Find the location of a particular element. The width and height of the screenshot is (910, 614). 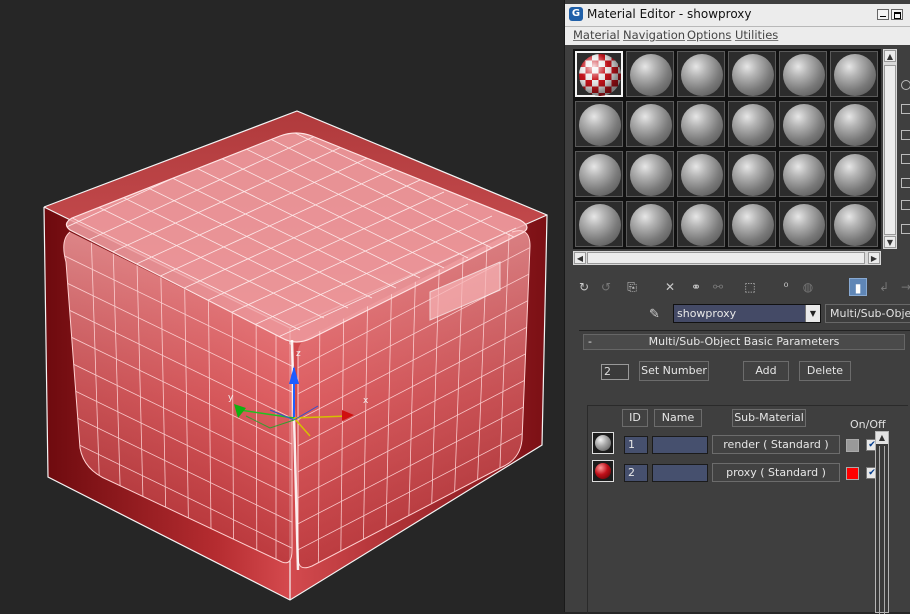

scroll-down-arrow-icon: ▼ is located at coordinates (890, 242).